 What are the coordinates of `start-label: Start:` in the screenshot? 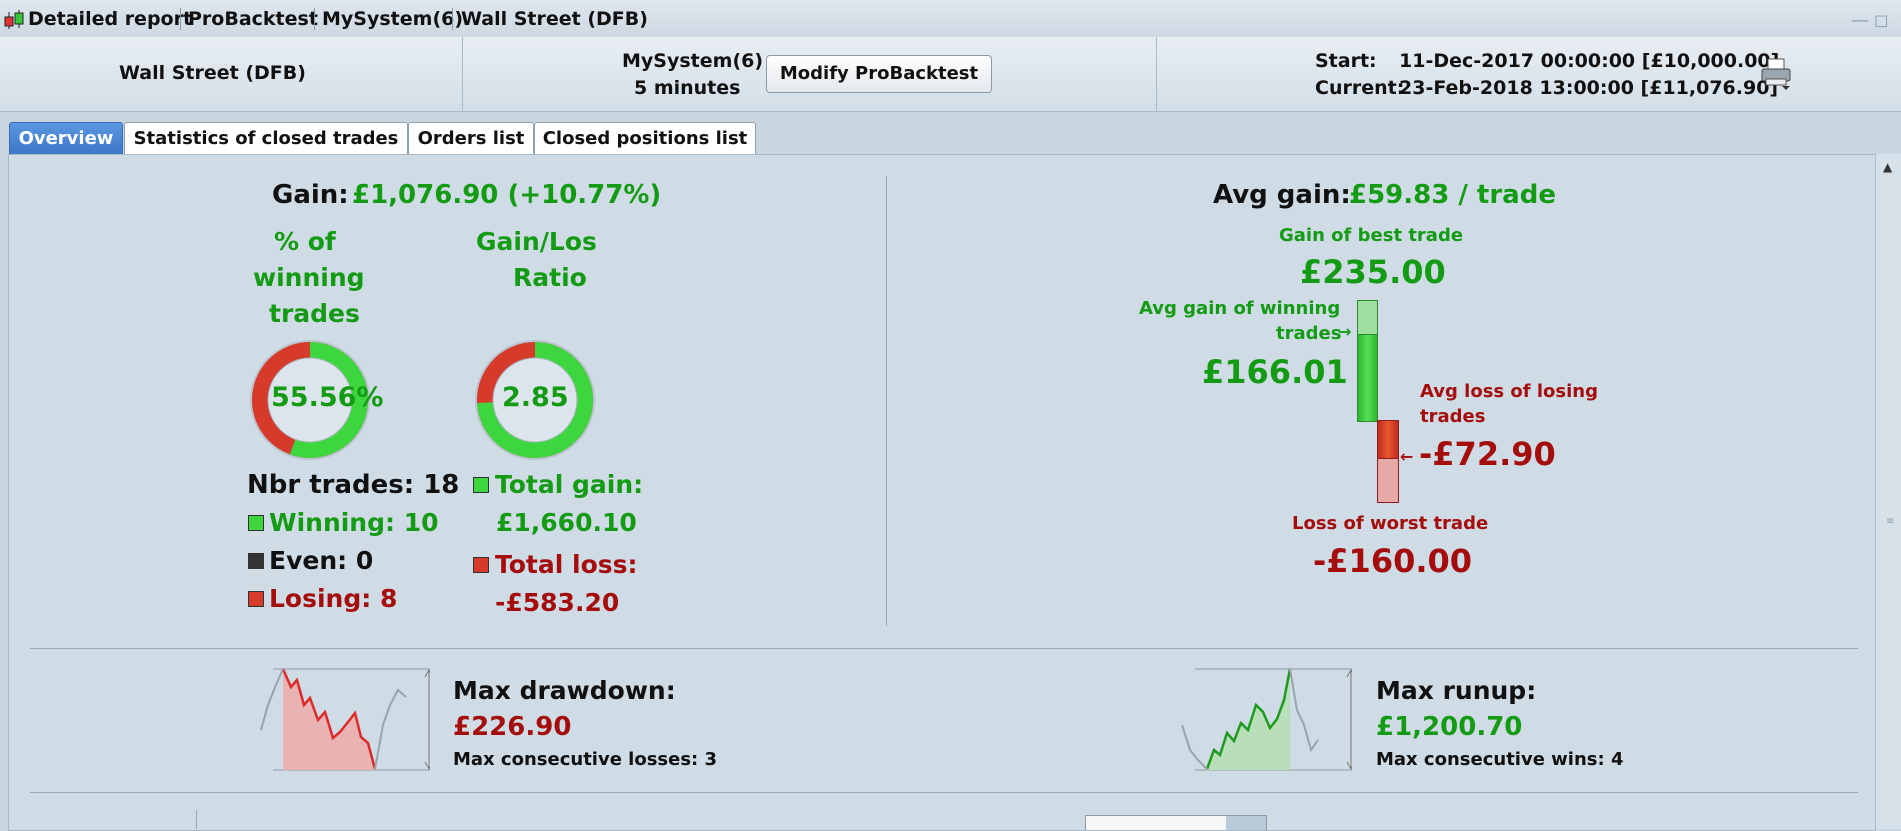 It's located at (1346, 61).